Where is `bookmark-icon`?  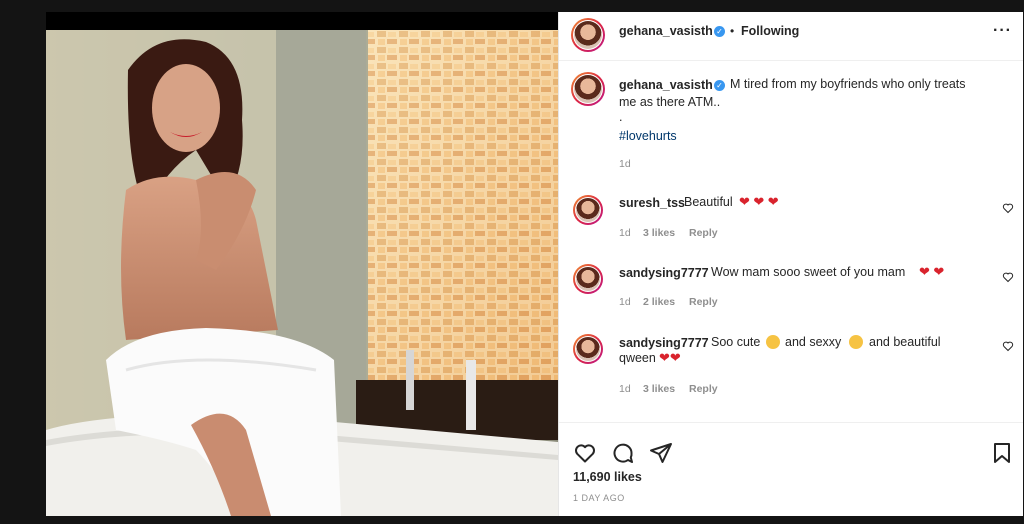
bookmark-icon is located at coordinates (1002, 453).